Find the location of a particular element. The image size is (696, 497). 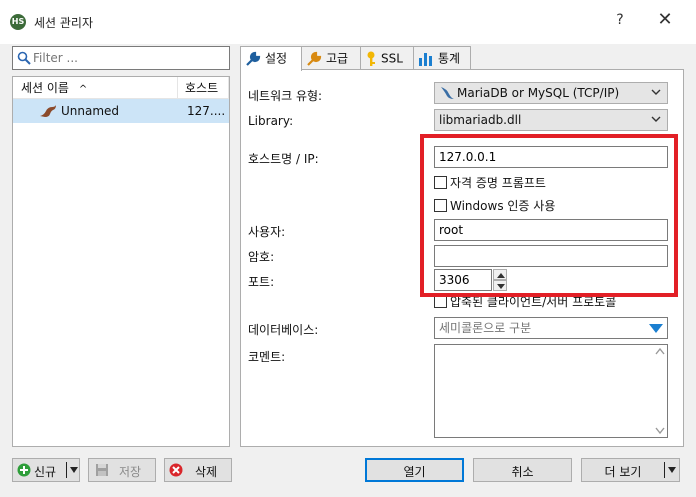

arrow-down-icon is located at coordinates (501, 286).